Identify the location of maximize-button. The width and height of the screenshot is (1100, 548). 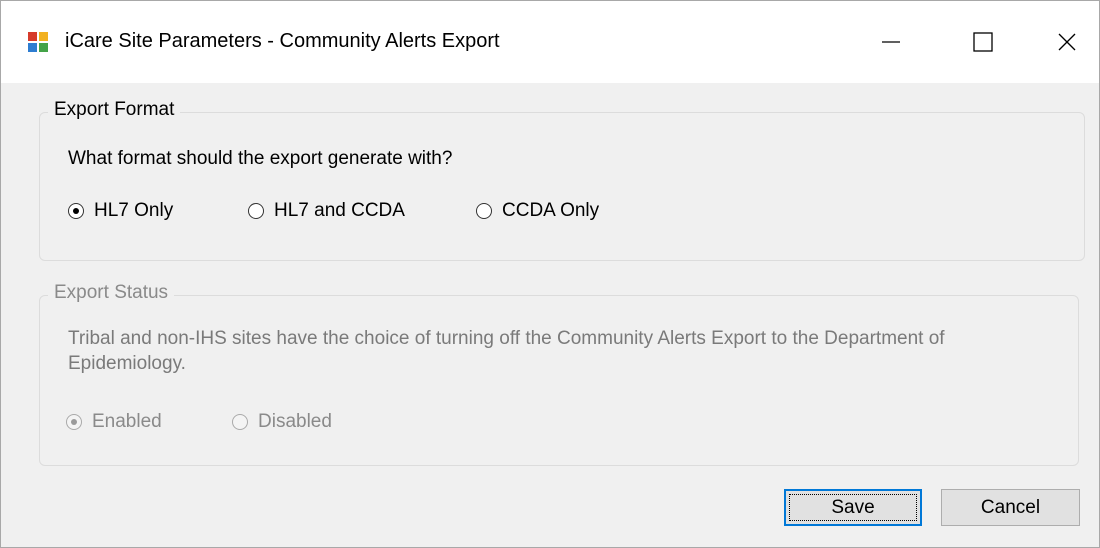
(983, 42).